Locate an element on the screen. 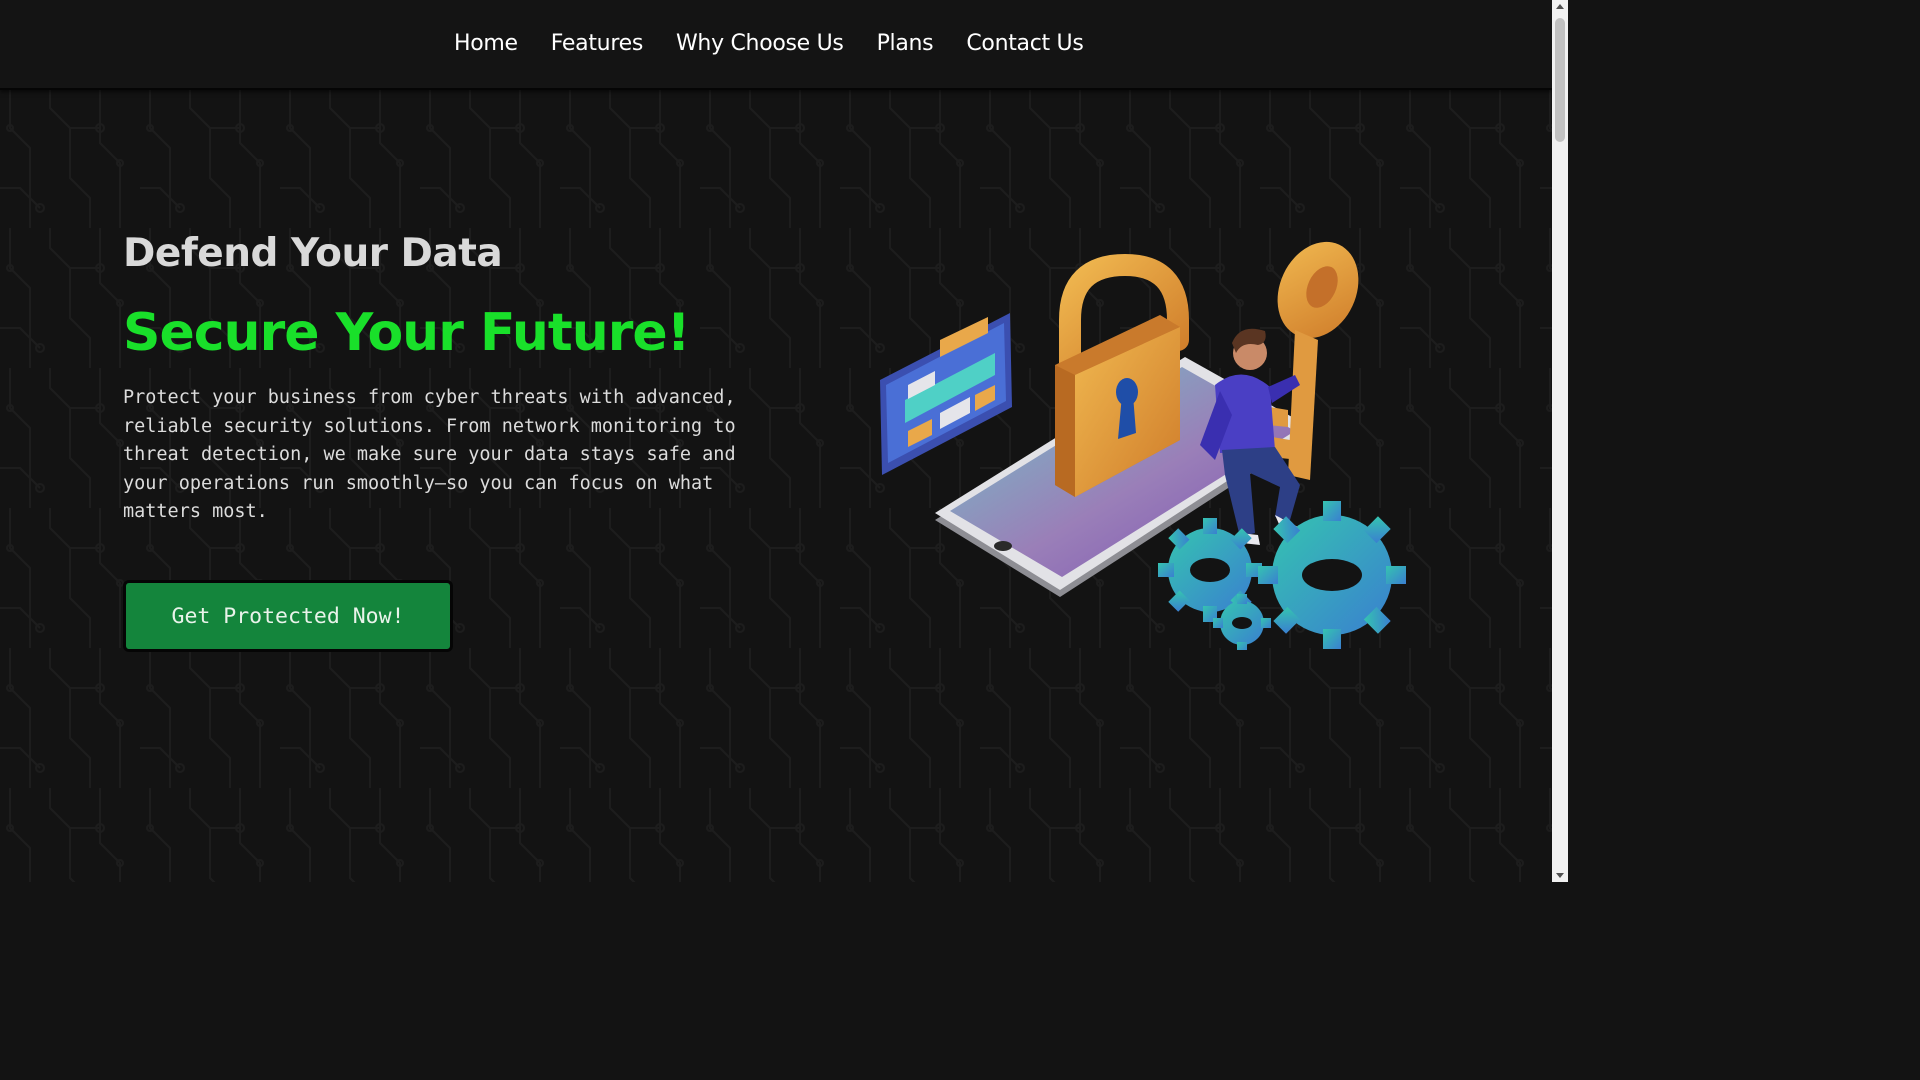 The width and height of the screenshot is (1920, 1080). nav-link-contact-us: Contact Us is located at coordinates (1024, 44).